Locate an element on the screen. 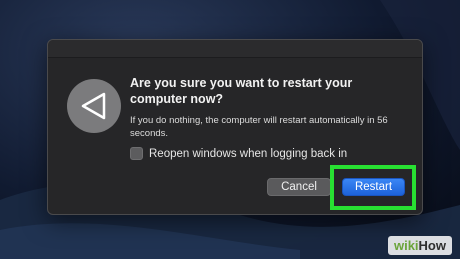 Image resolution: width=460 pixels, height=259 pixels. reopen-windows-label: Reopen windows when logging back in is located at coordinates (248, 153).